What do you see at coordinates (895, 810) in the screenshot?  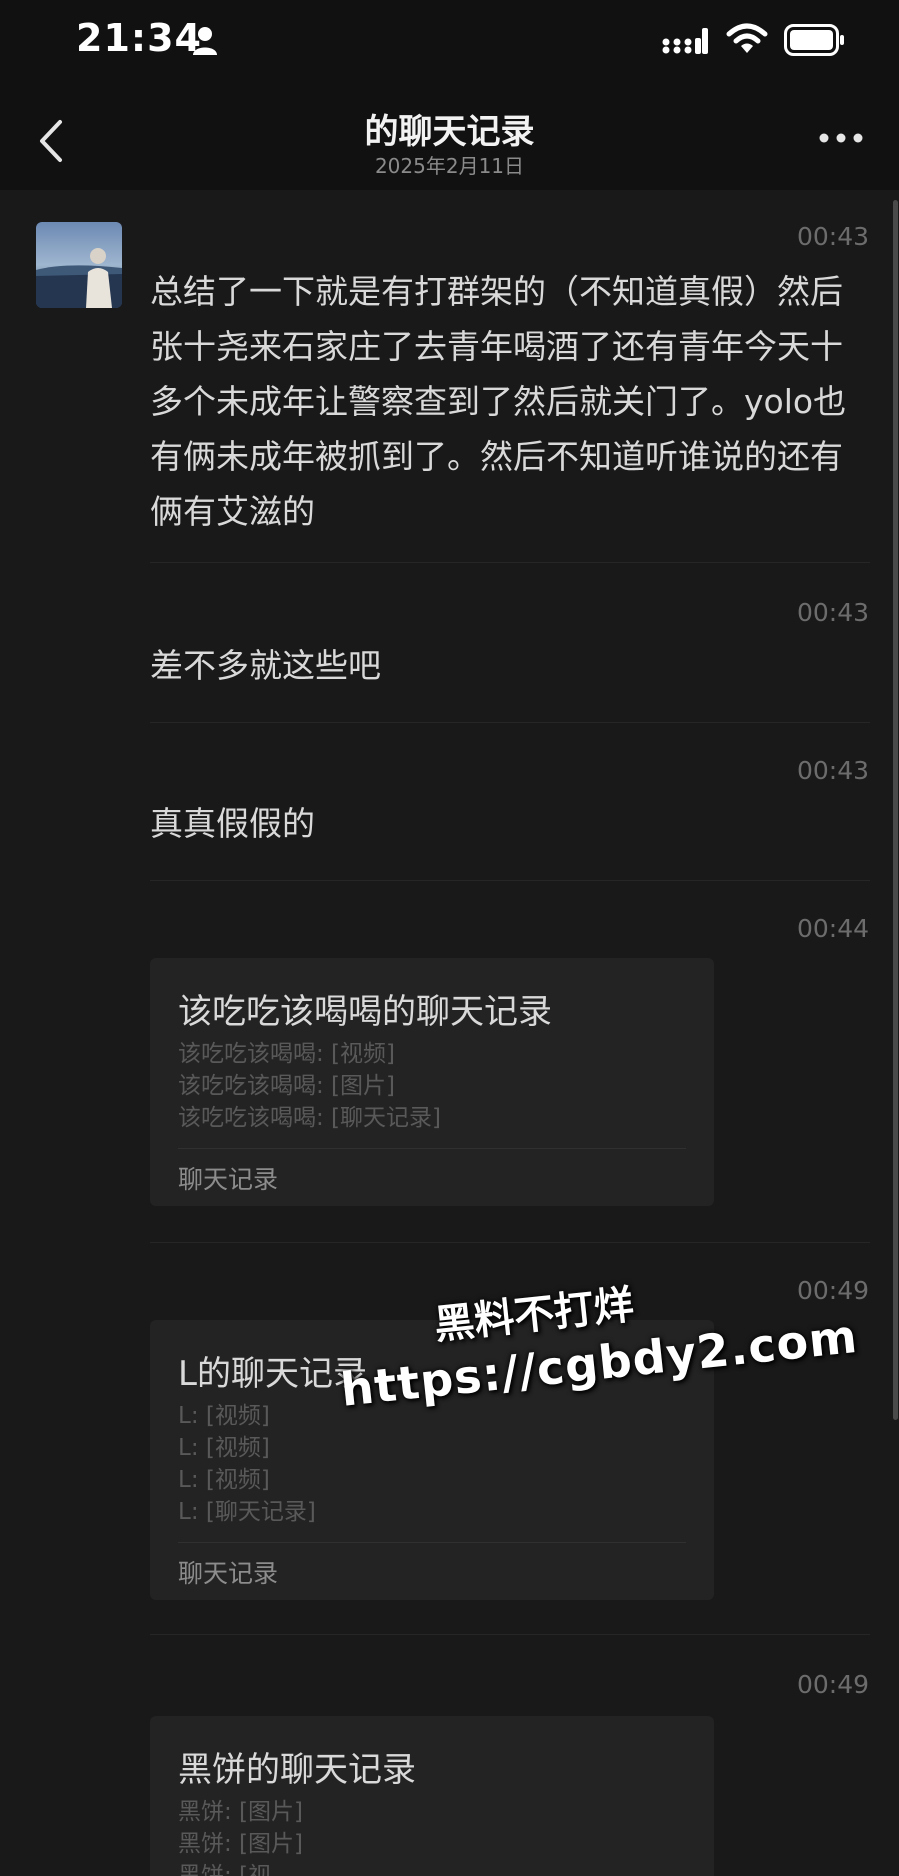 I see `scrollbar` at bounding box center [895, 810].